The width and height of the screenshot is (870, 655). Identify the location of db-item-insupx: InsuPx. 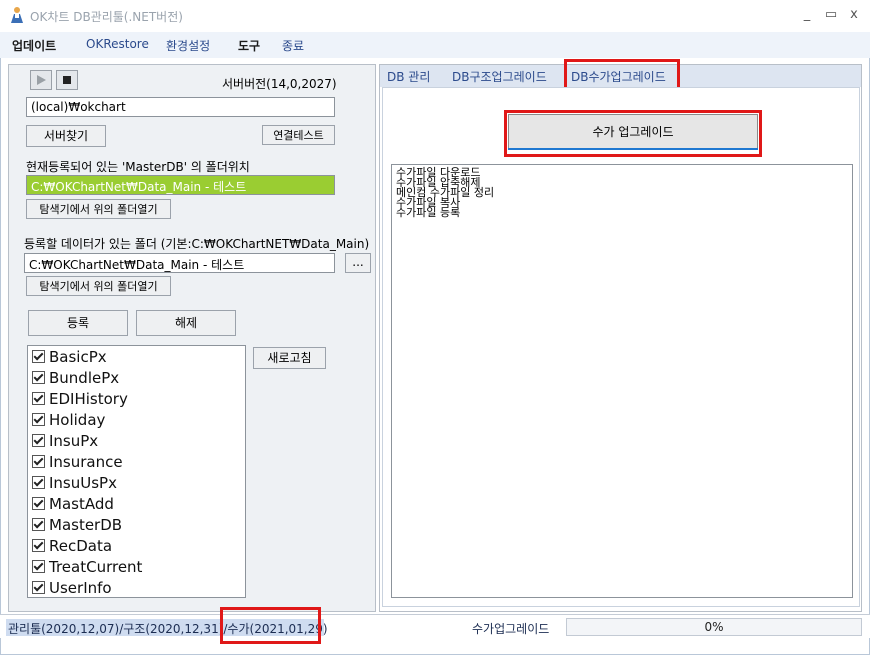
(65, 440).